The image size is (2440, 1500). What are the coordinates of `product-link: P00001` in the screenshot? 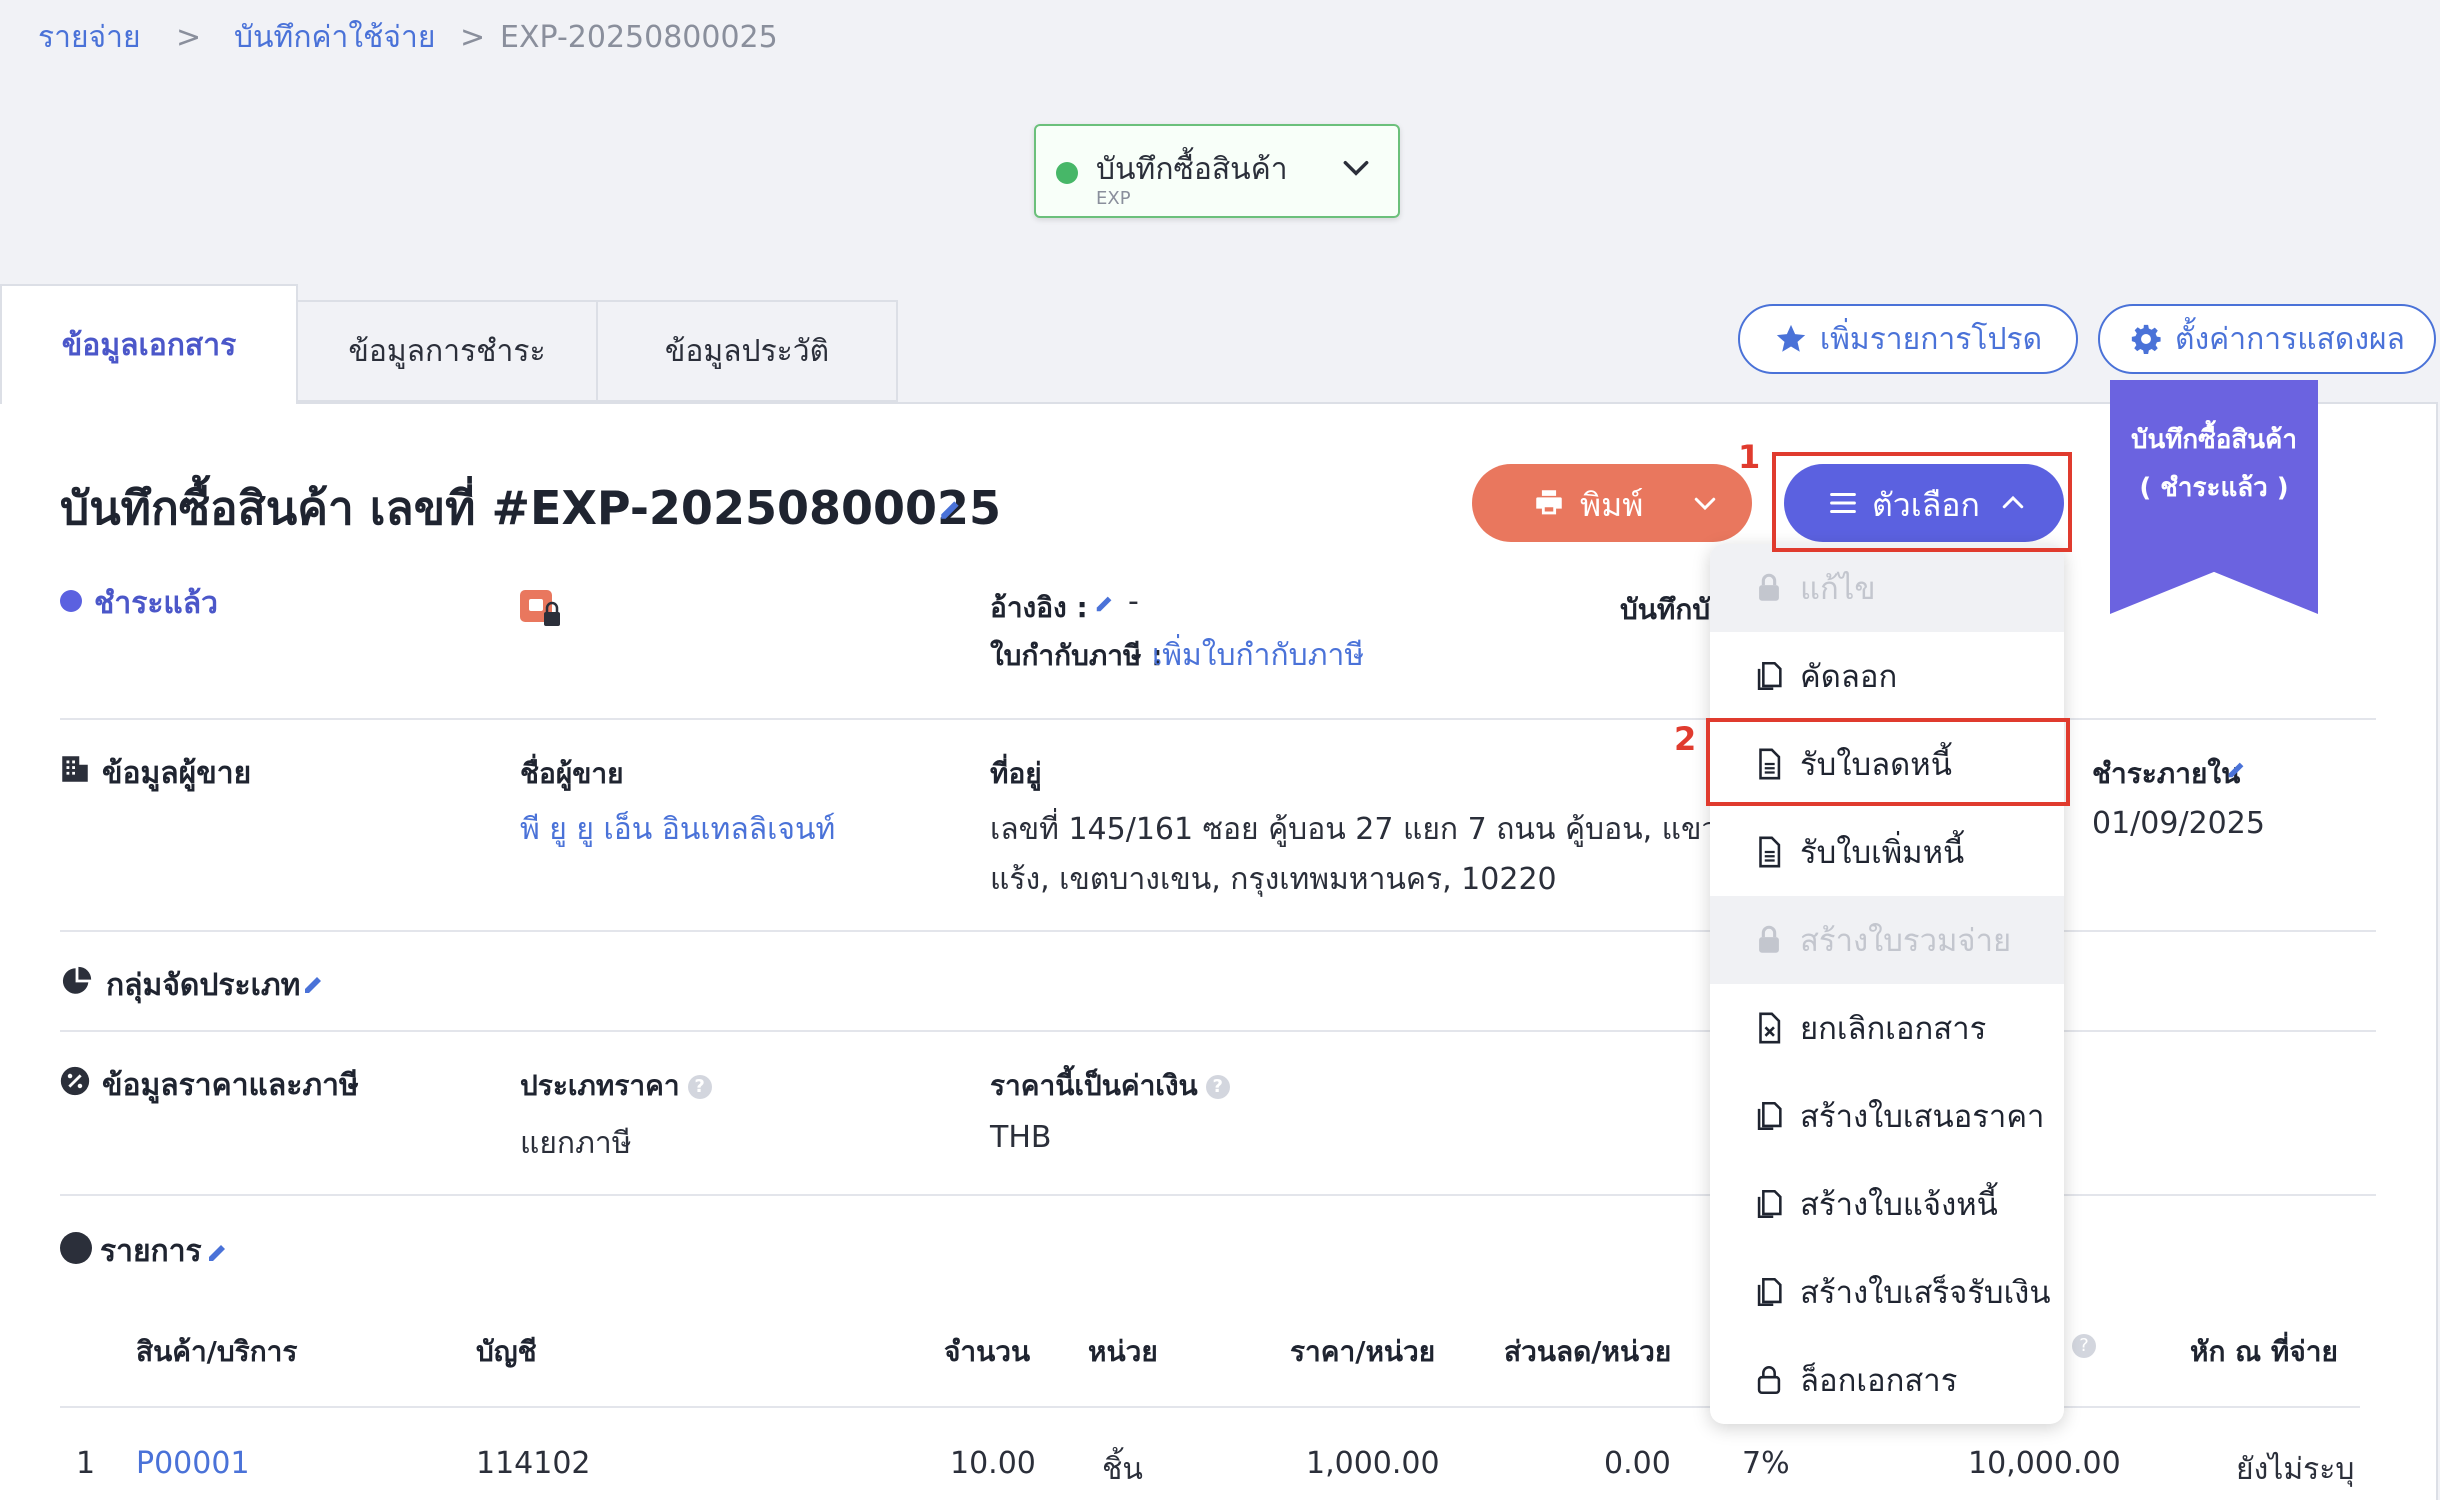 It's located at (193, 1463).